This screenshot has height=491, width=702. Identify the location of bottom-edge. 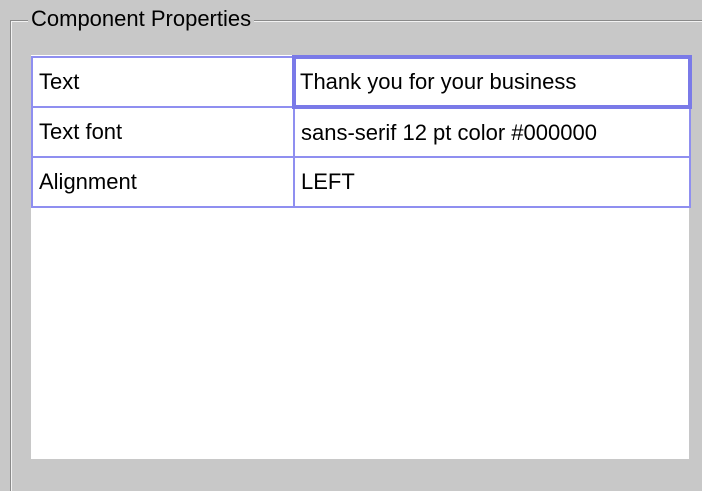
(360, 467).